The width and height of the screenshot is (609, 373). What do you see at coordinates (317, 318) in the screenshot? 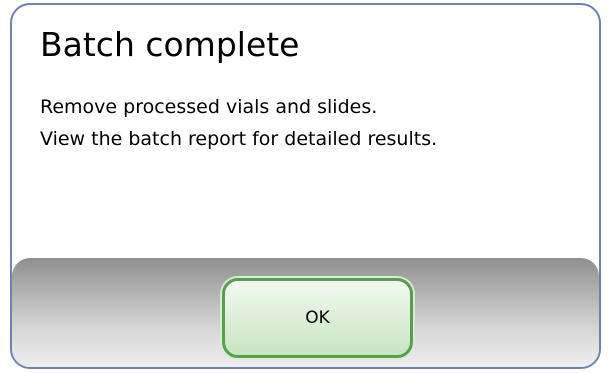
I see `ok-button: OK` at bounding box center [317, 318].